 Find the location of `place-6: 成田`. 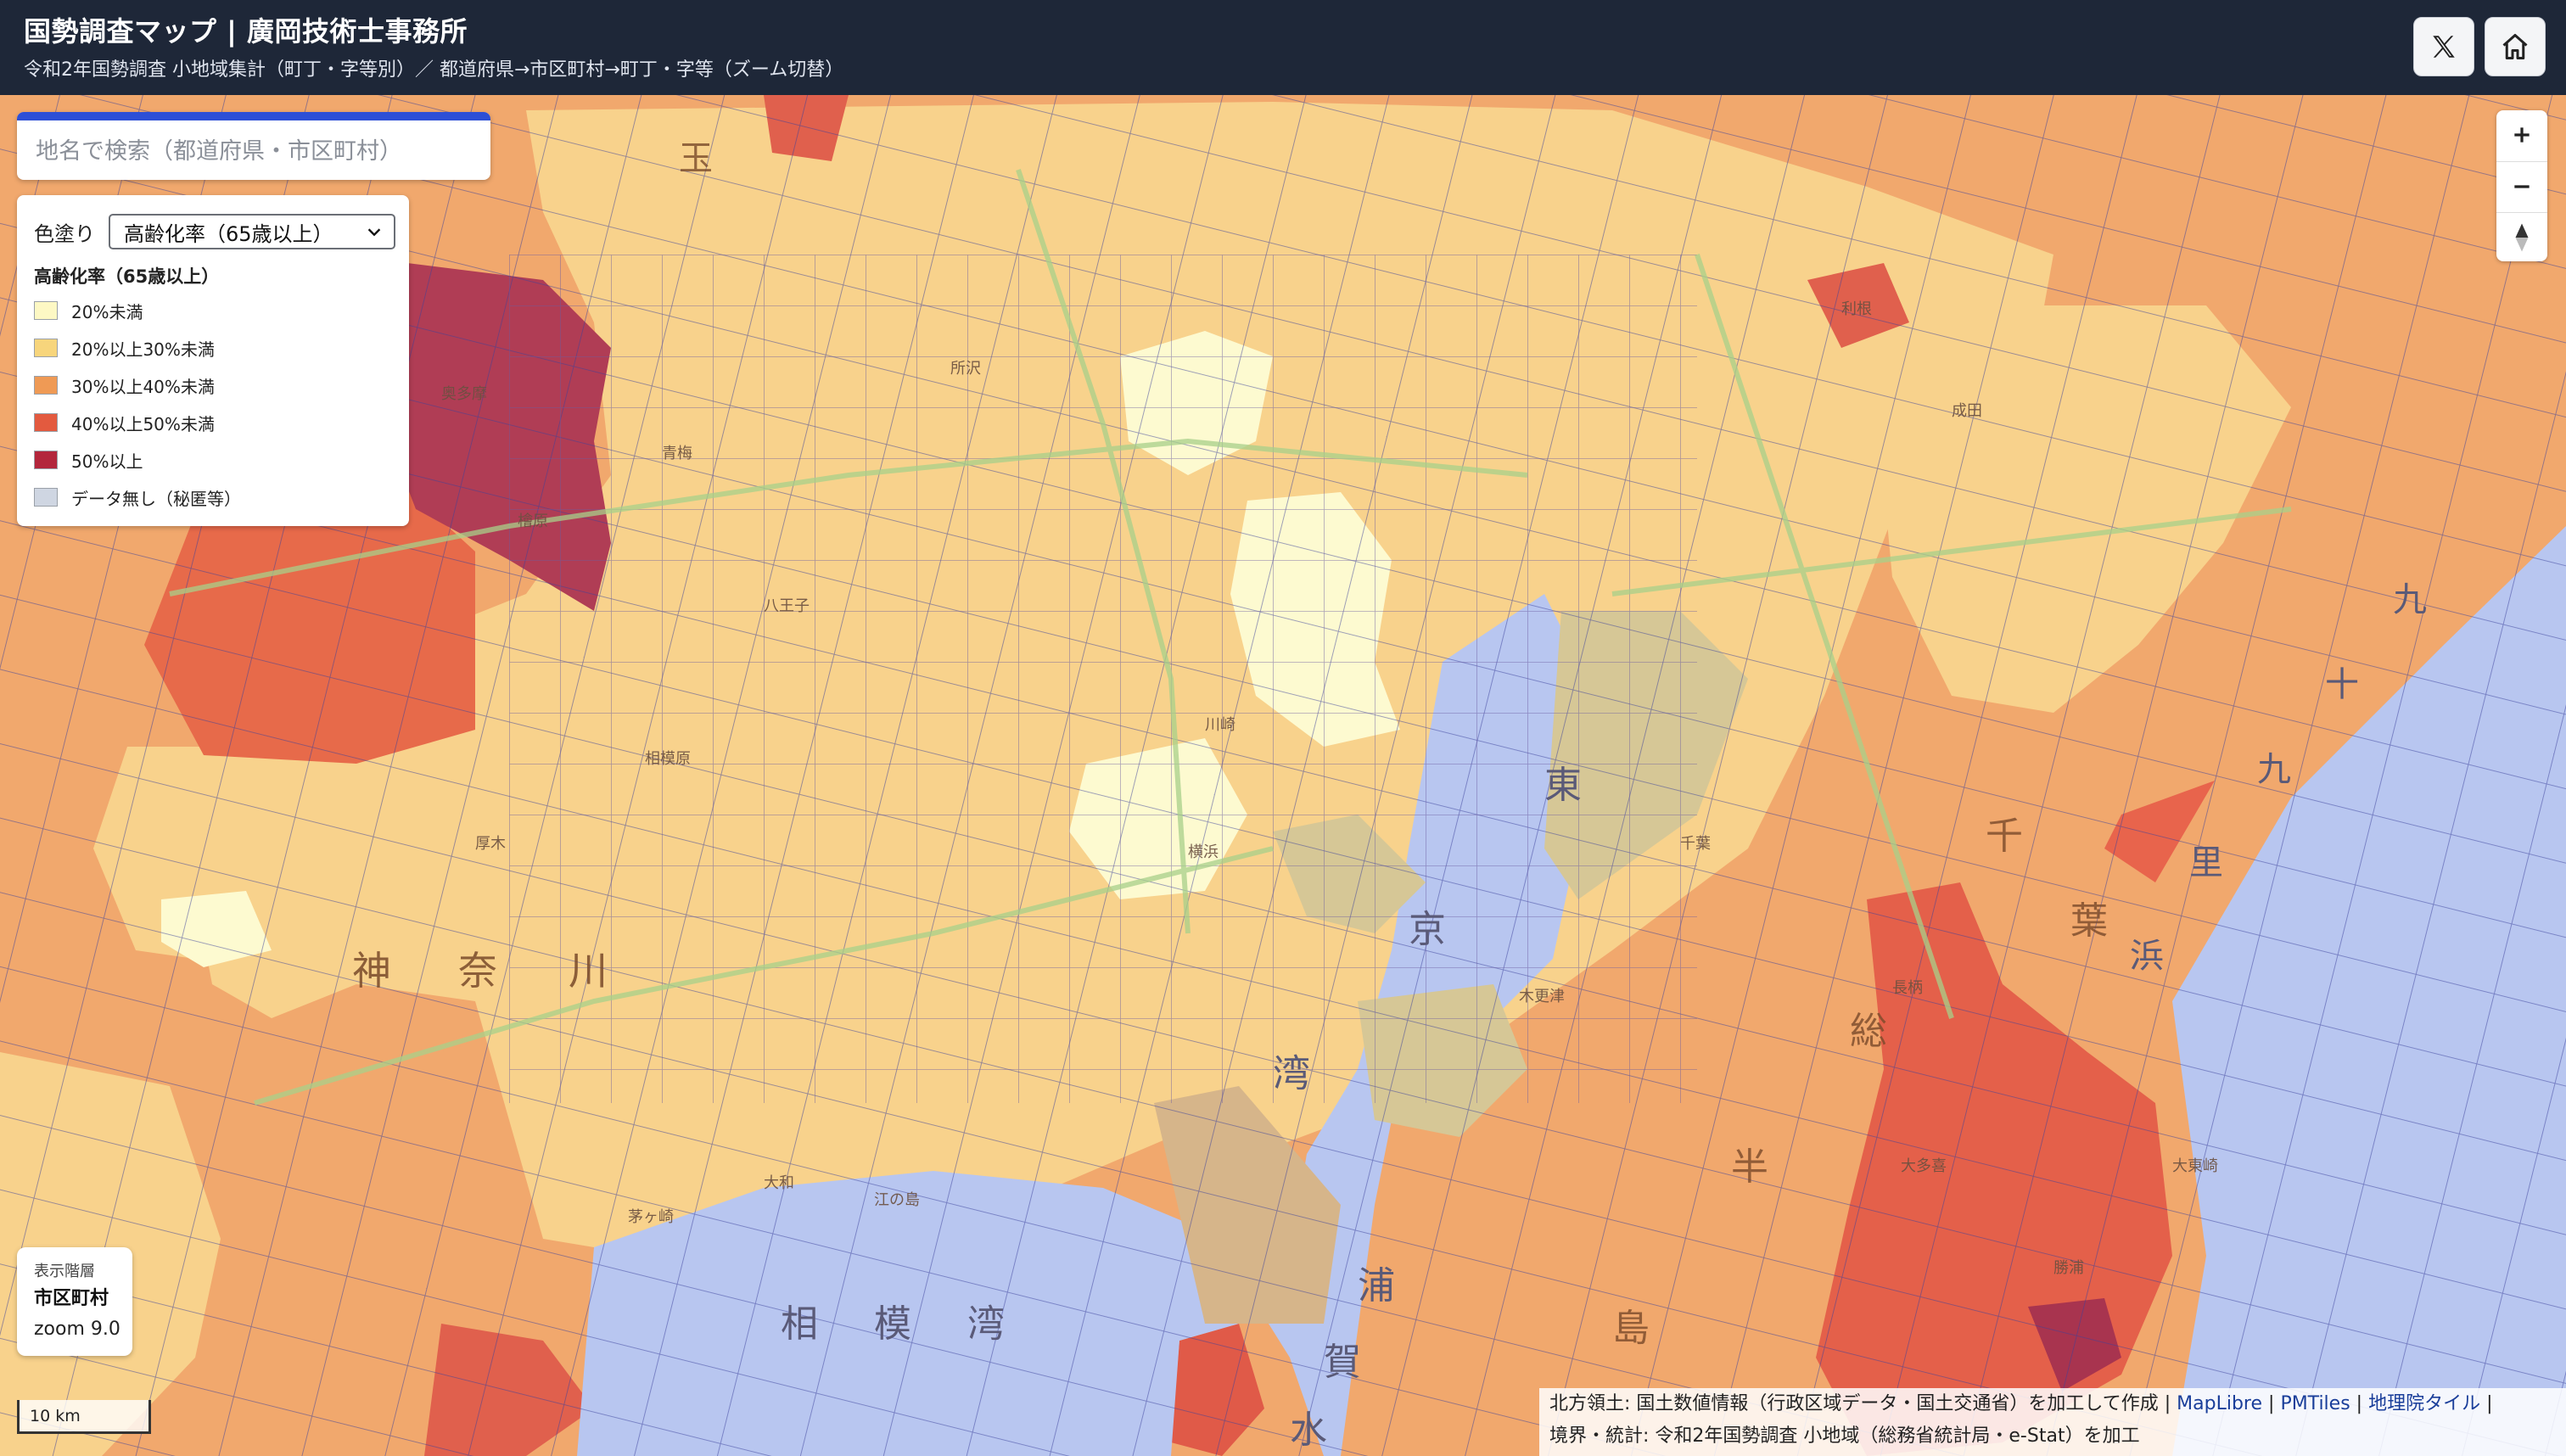

place-6: 成田 is located at coordinates (1967, 411).